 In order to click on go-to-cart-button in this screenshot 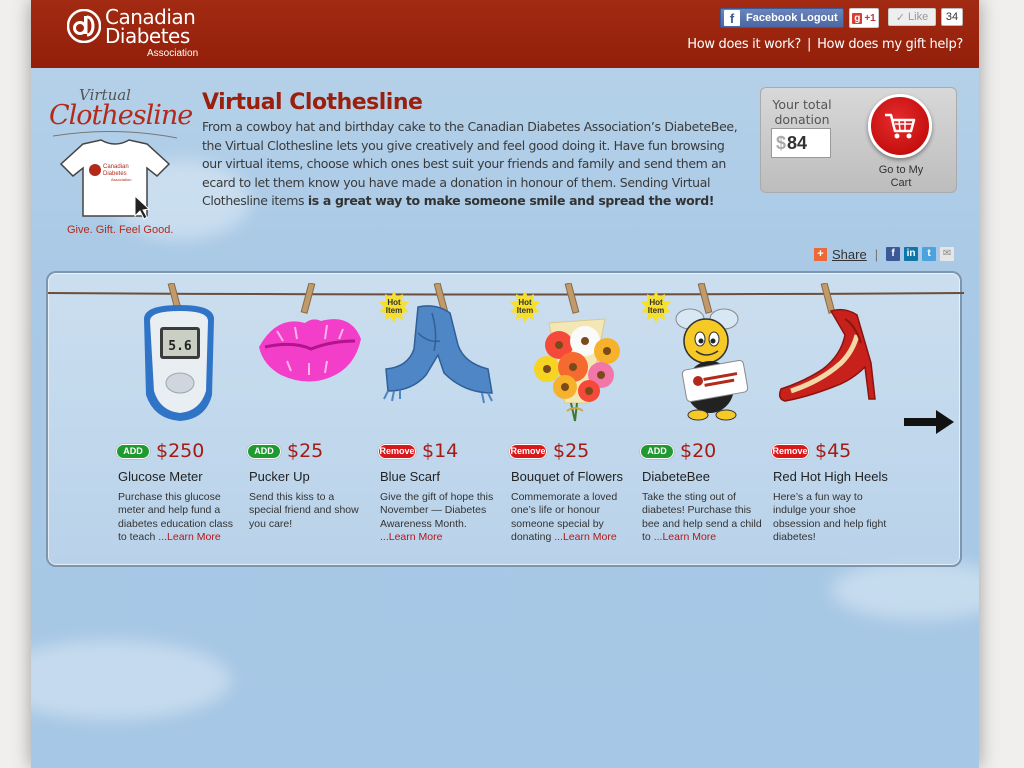, I will do `click(900, 126)`.